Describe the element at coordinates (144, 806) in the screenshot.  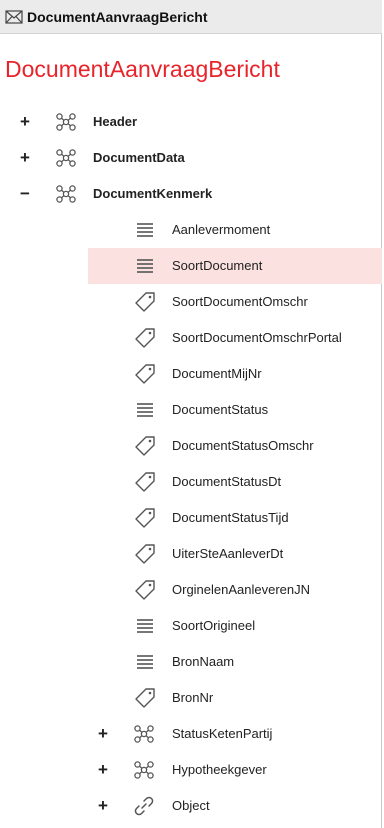
I see `link-icon` at that location.